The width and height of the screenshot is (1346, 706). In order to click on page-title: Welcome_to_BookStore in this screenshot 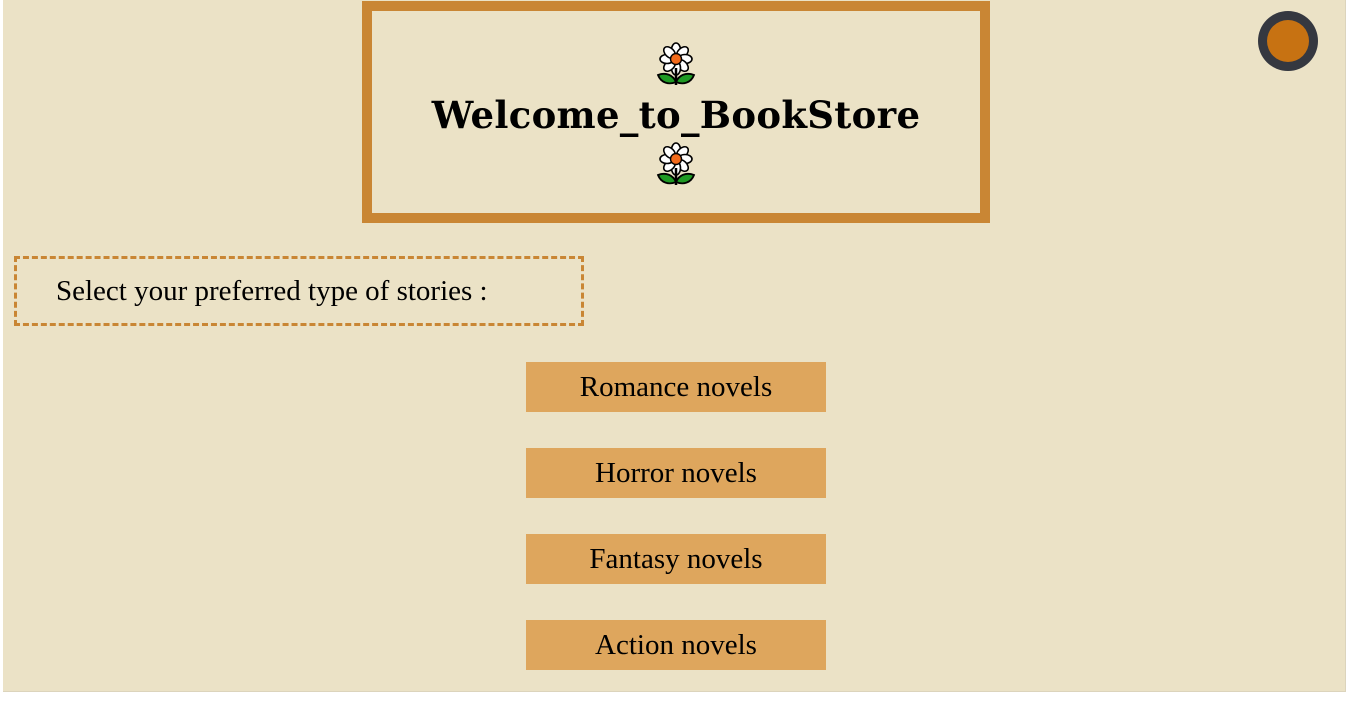, I will do `click(676, 115)`.